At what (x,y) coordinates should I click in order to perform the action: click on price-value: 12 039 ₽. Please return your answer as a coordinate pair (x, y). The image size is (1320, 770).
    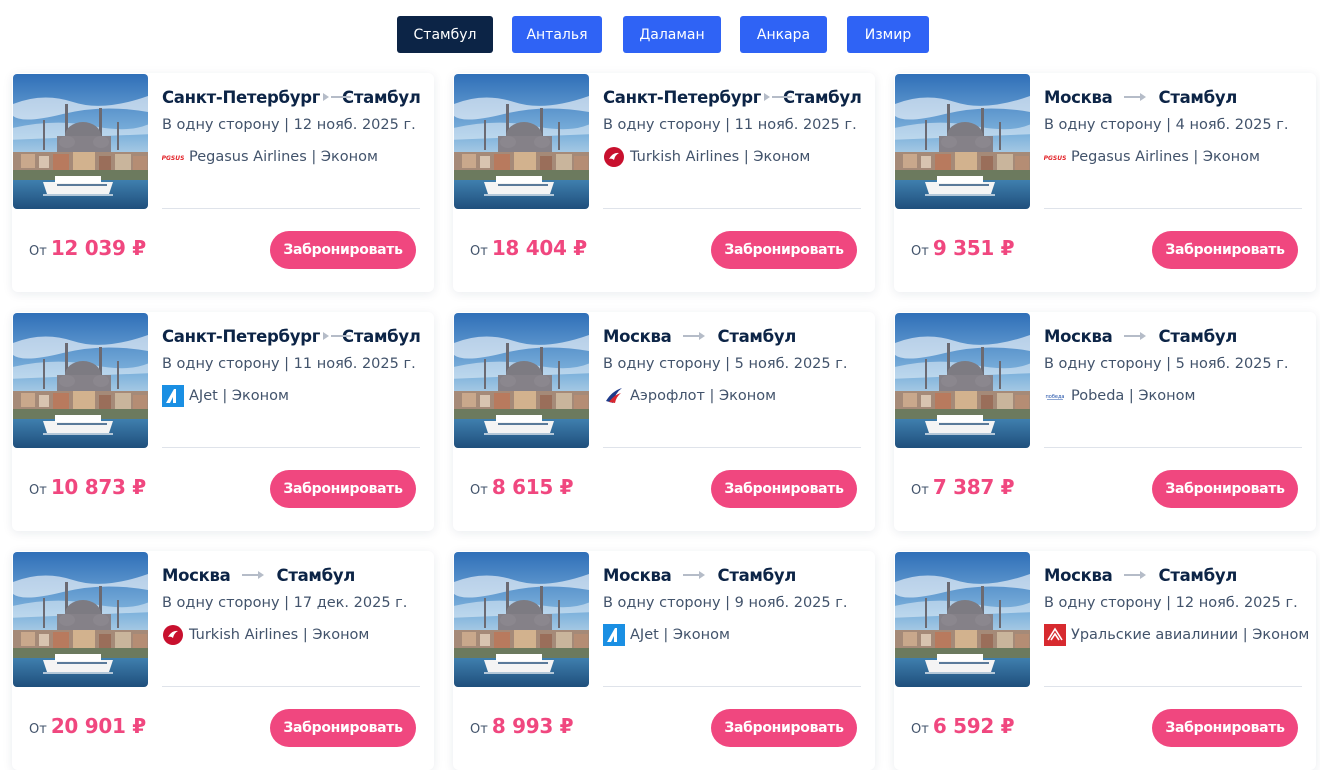
    Looking at the image, I should click on (98, 248).